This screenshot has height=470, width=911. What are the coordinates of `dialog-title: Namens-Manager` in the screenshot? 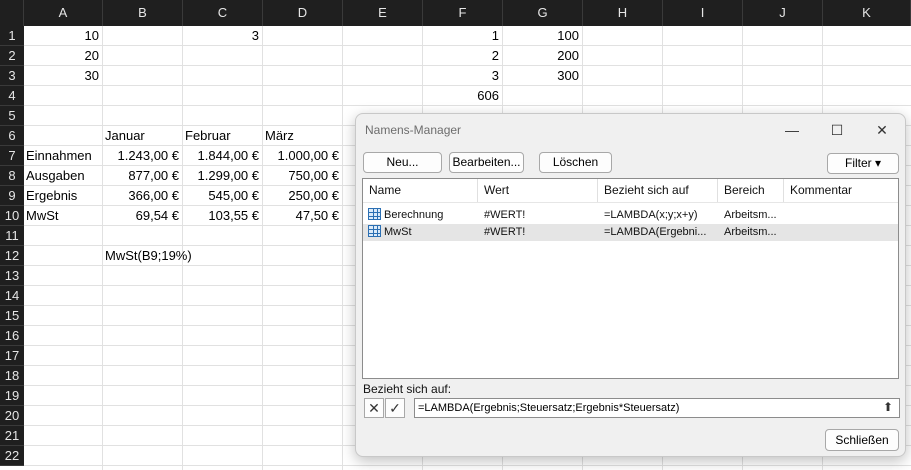 It's located at (413, 130).